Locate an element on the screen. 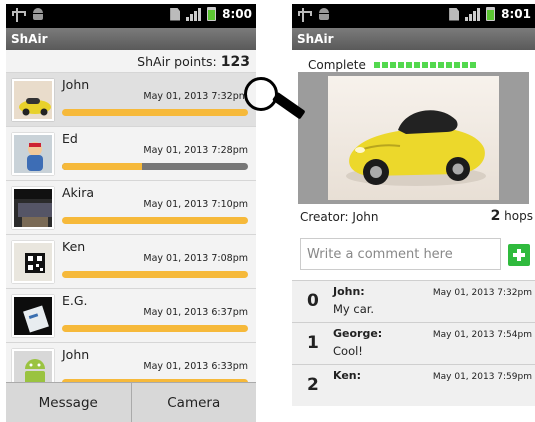  creator-label: Creator: John is located at coordinates (339, 217).